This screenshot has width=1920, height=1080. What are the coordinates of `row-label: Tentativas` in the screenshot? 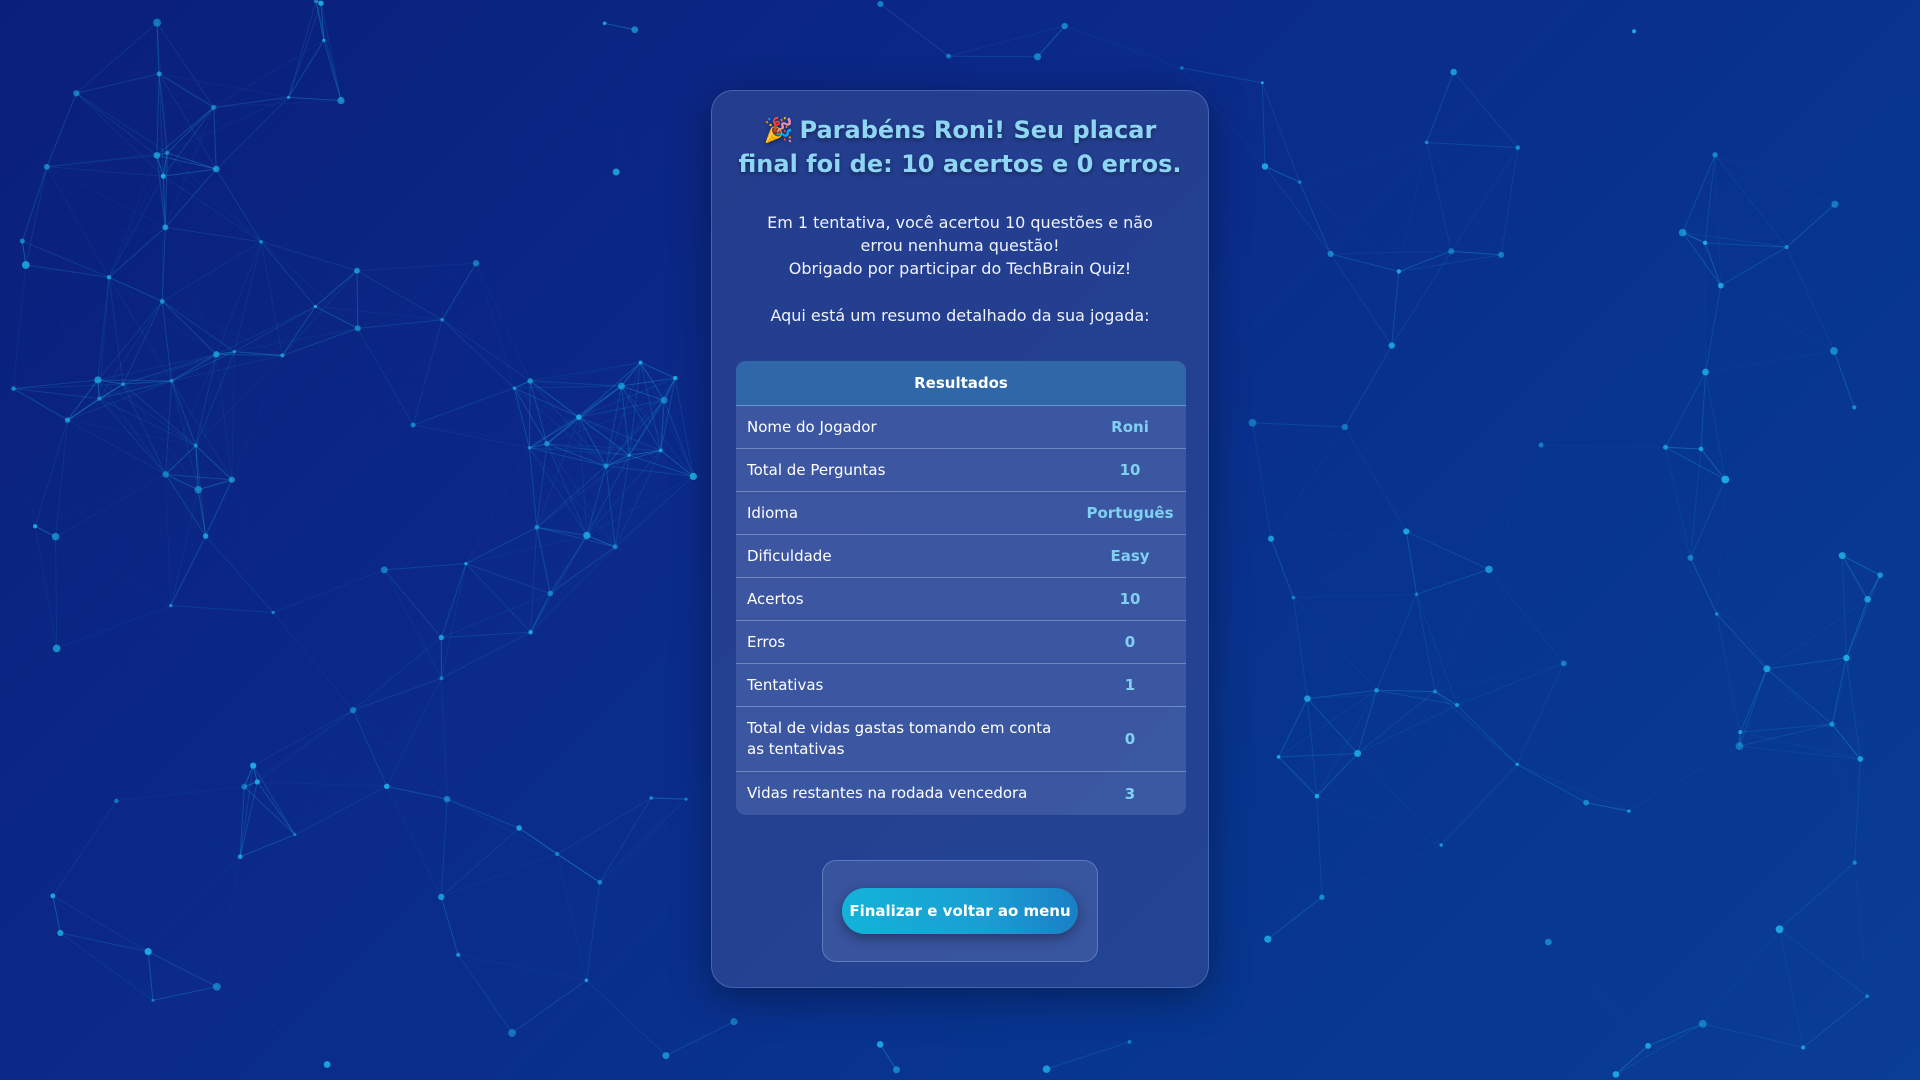 It's located at (785, 684).